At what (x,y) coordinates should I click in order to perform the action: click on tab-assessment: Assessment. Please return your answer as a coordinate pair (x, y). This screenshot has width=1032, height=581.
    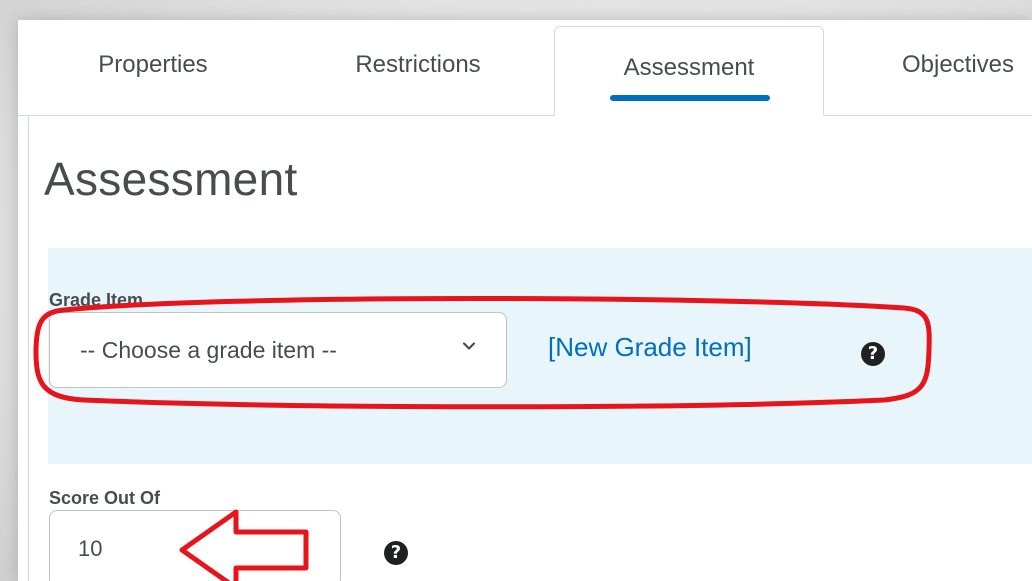
    Looking at the image, I should click on (689, 71).